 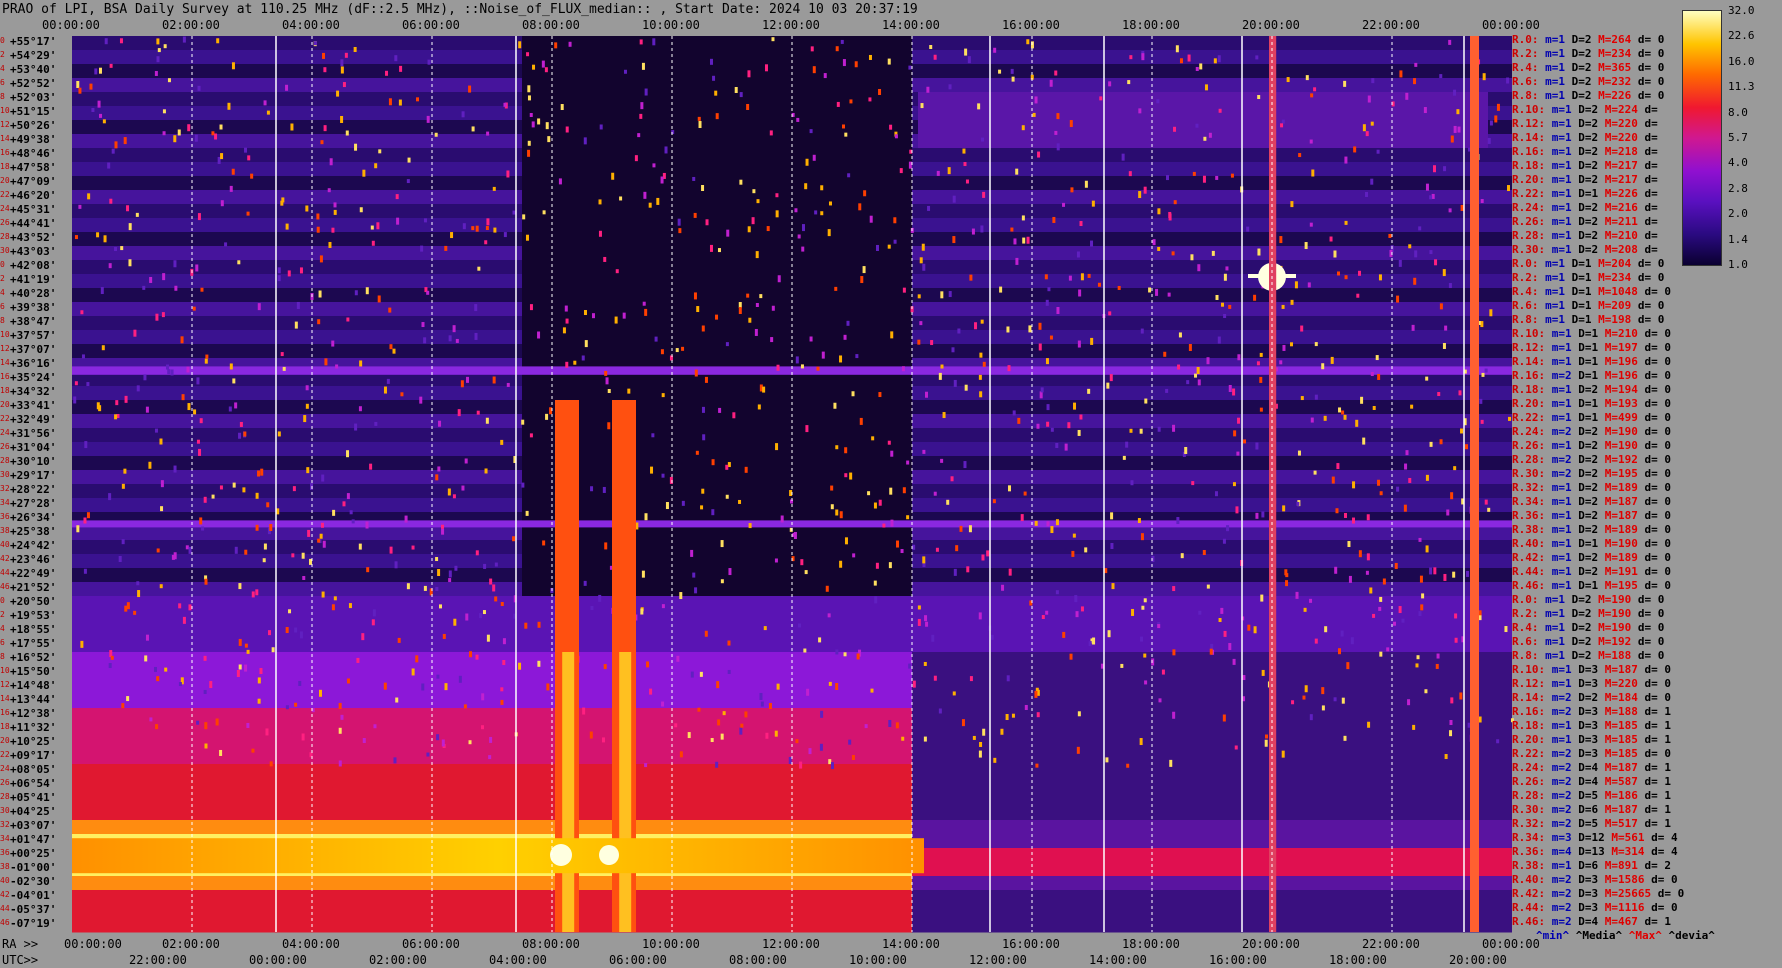 What do you see at coordinates (33, 629) in the screenshot?
I see `dec-tick-label: +18°55'` at bounding box center [33, 629].